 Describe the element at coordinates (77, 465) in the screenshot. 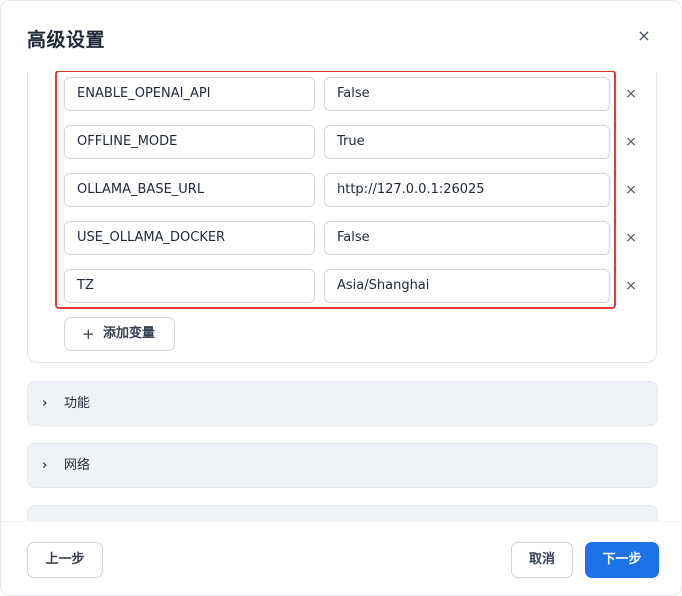

I see `section-label: 网络` at that location.